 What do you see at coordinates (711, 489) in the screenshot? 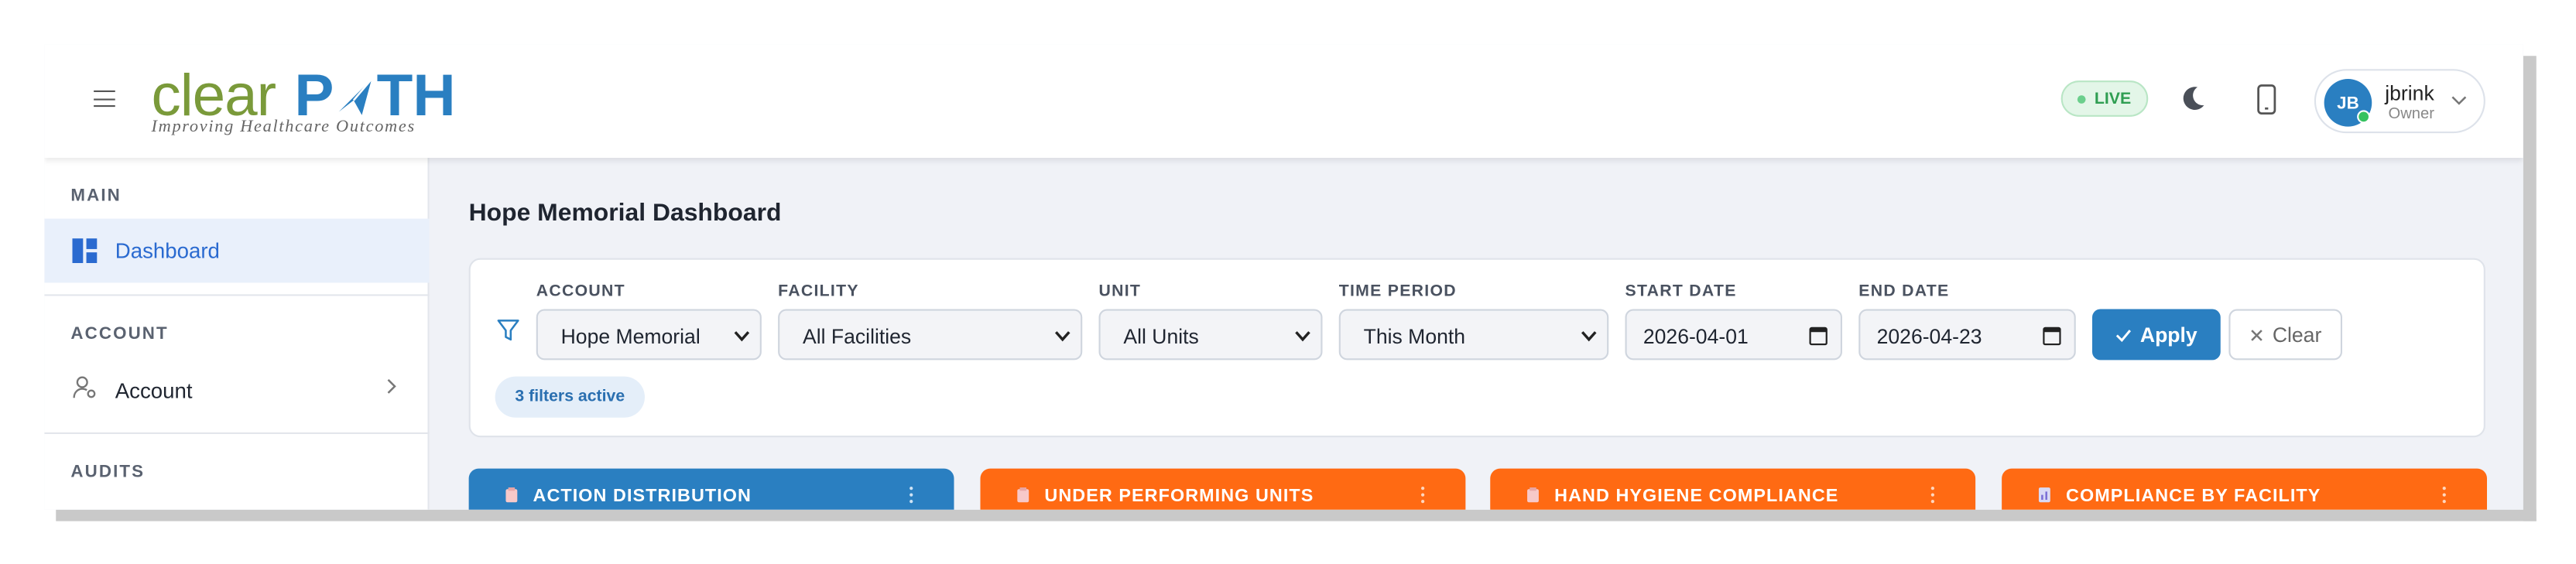
I see `widget-action-distribution: ACTION DISTRIBUTION` at bounding box center [711, 489].